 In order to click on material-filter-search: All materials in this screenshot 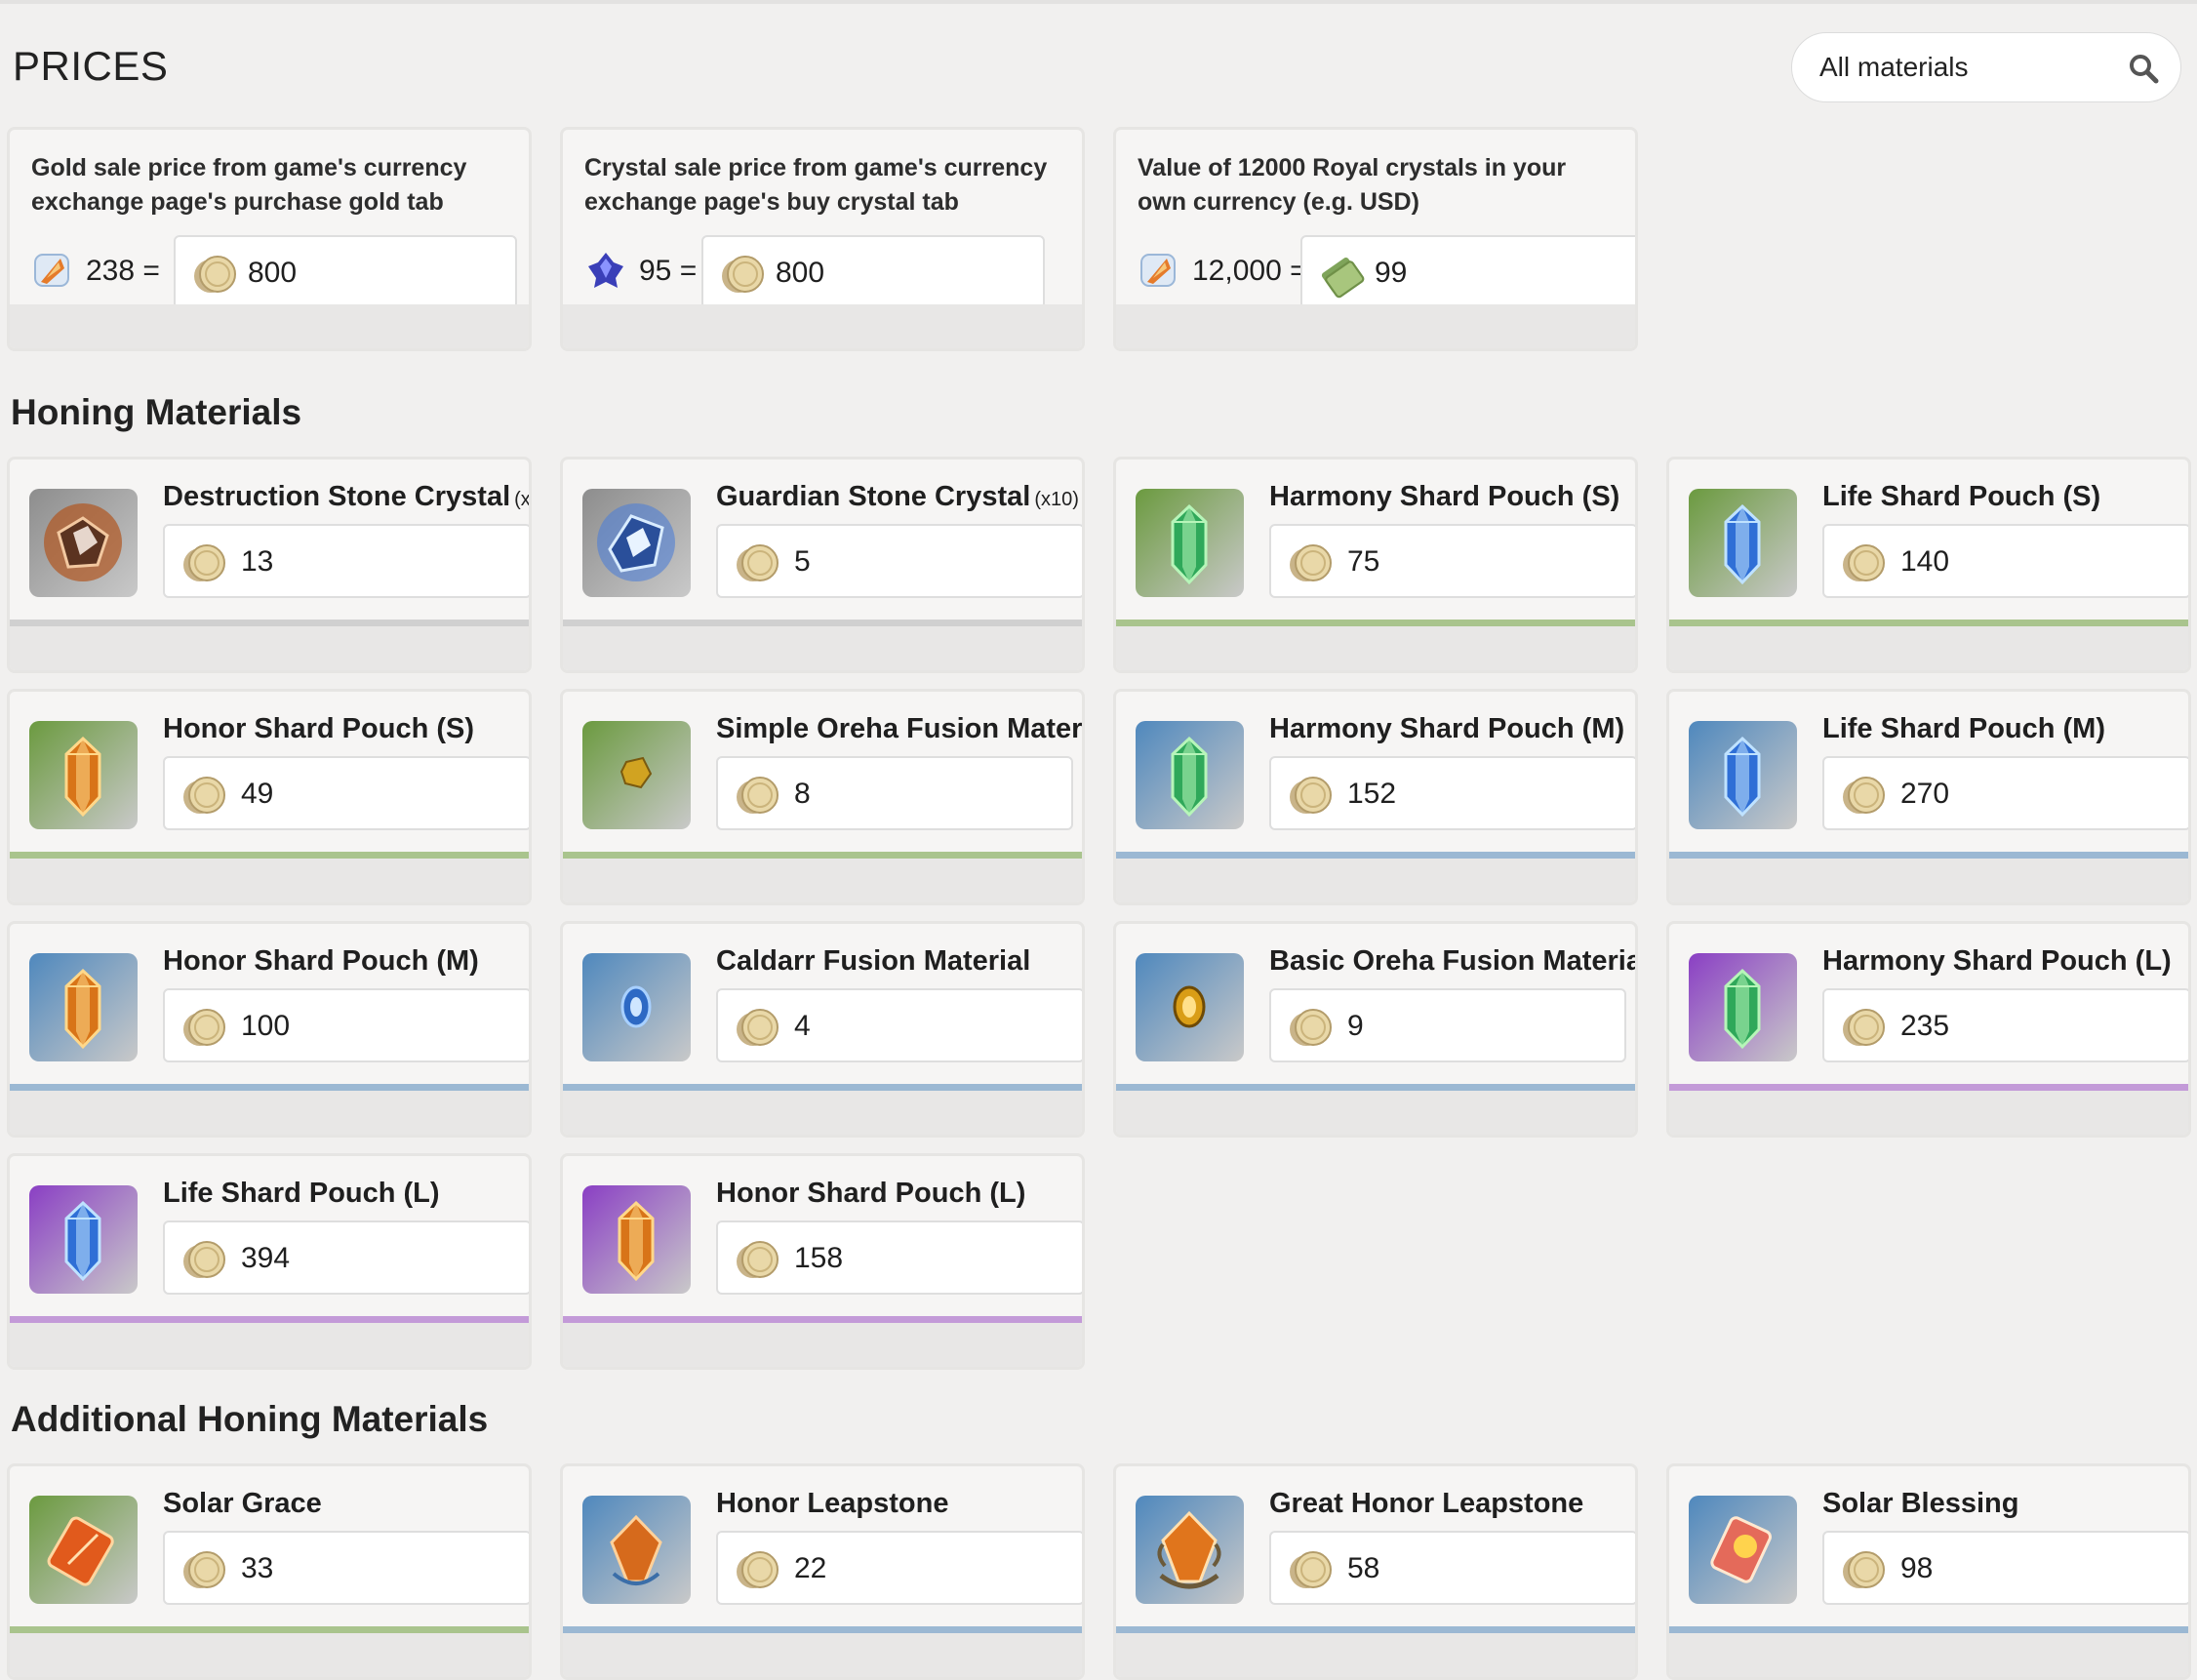, I will do `click(1986, 67)`.